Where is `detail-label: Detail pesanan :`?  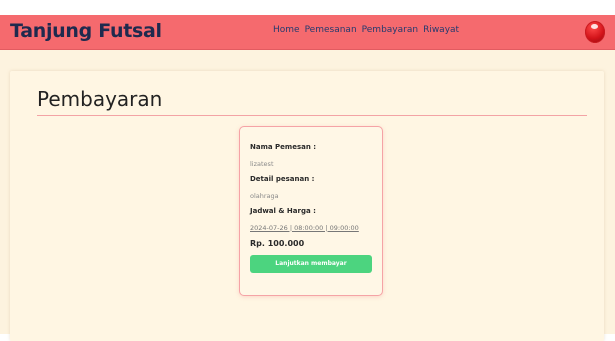
detail-label: Detail pesanan : is located at coordinates (282, 179).